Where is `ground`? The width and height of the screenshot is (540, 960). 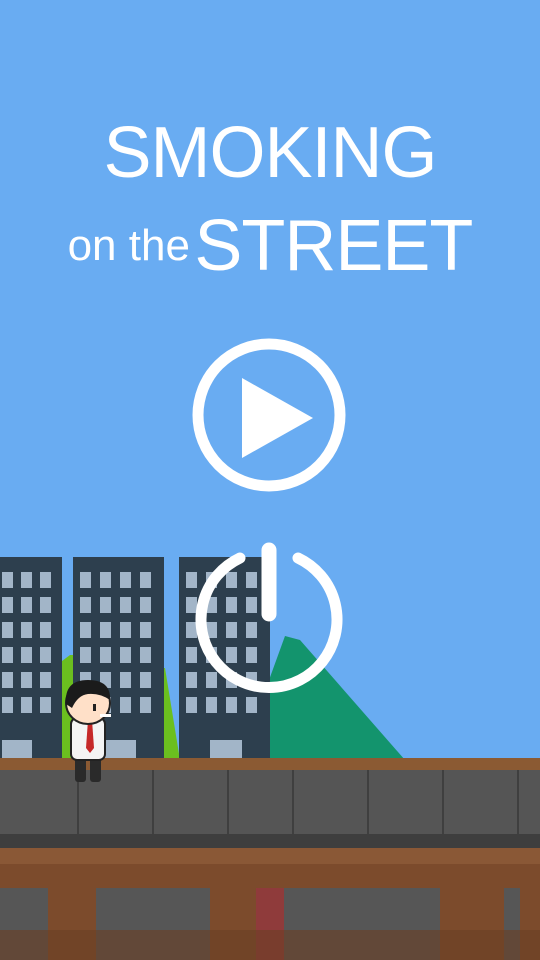
ground is located at coordinates (270, 904).